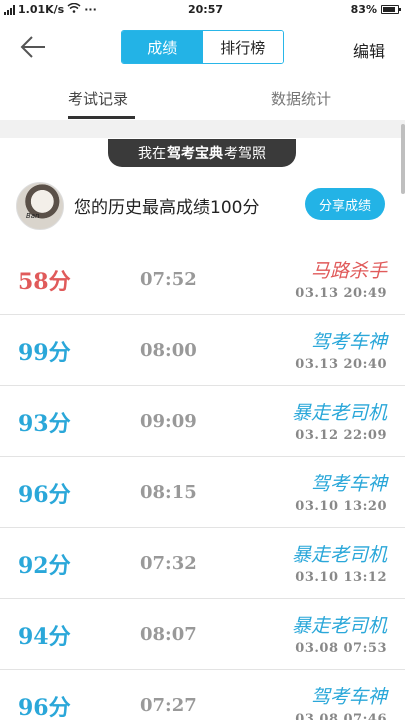  What do you see at coordinates (168, 421) in the screenshot?
I see `record-duration: 09:09` at bounding box center [168, 421].